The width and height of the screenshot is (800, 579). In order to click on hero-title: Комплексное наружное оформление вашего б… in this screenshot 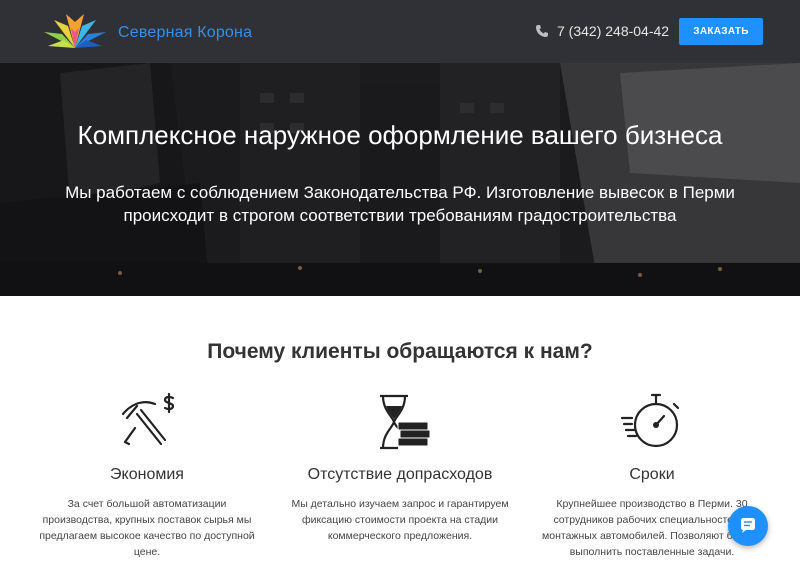, I will do `click(400, 135)`.